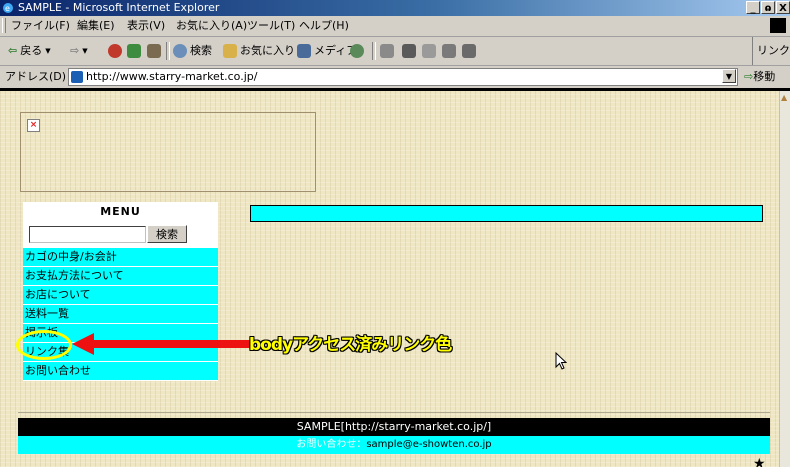  I want to click on address-dropdown-button: ▼, so click(729, 76).